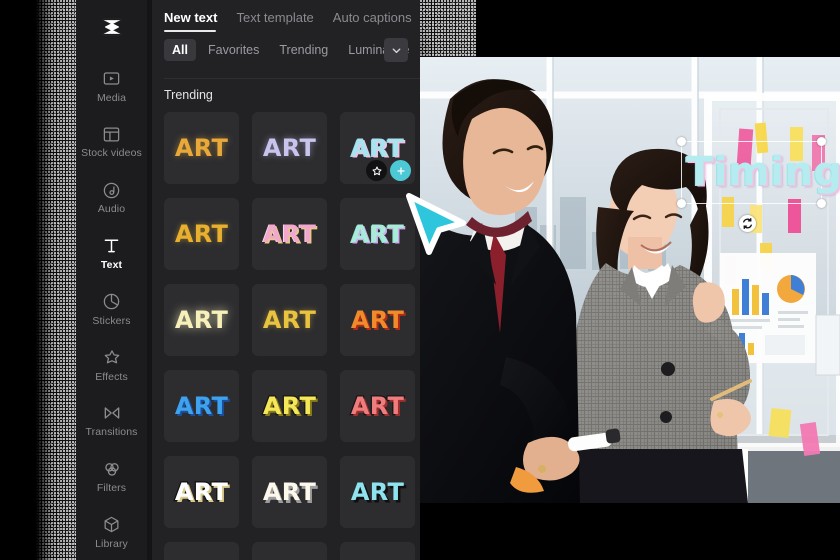 The height and width of the screenshot is (560, 840). I want to click on tab-text-template: Text template, so click(274, 22).